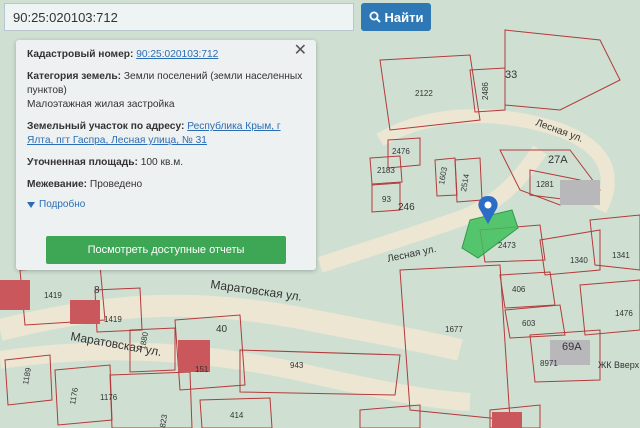 The width and height of the screenshot is (640, 428). I want to click on poi-label: ЖК Вверх Дель-Мар, so click(619, 365).